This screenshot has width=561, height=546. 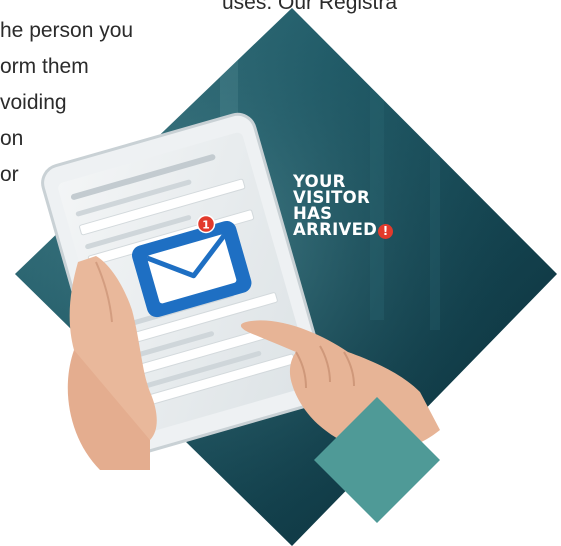 What do you see at coordinates (343, 206) in the screenshot?
I see `visitor-arrived-headline: YOUR VISITOR HAS ARRIVED!` at bounding box center [343, 206].